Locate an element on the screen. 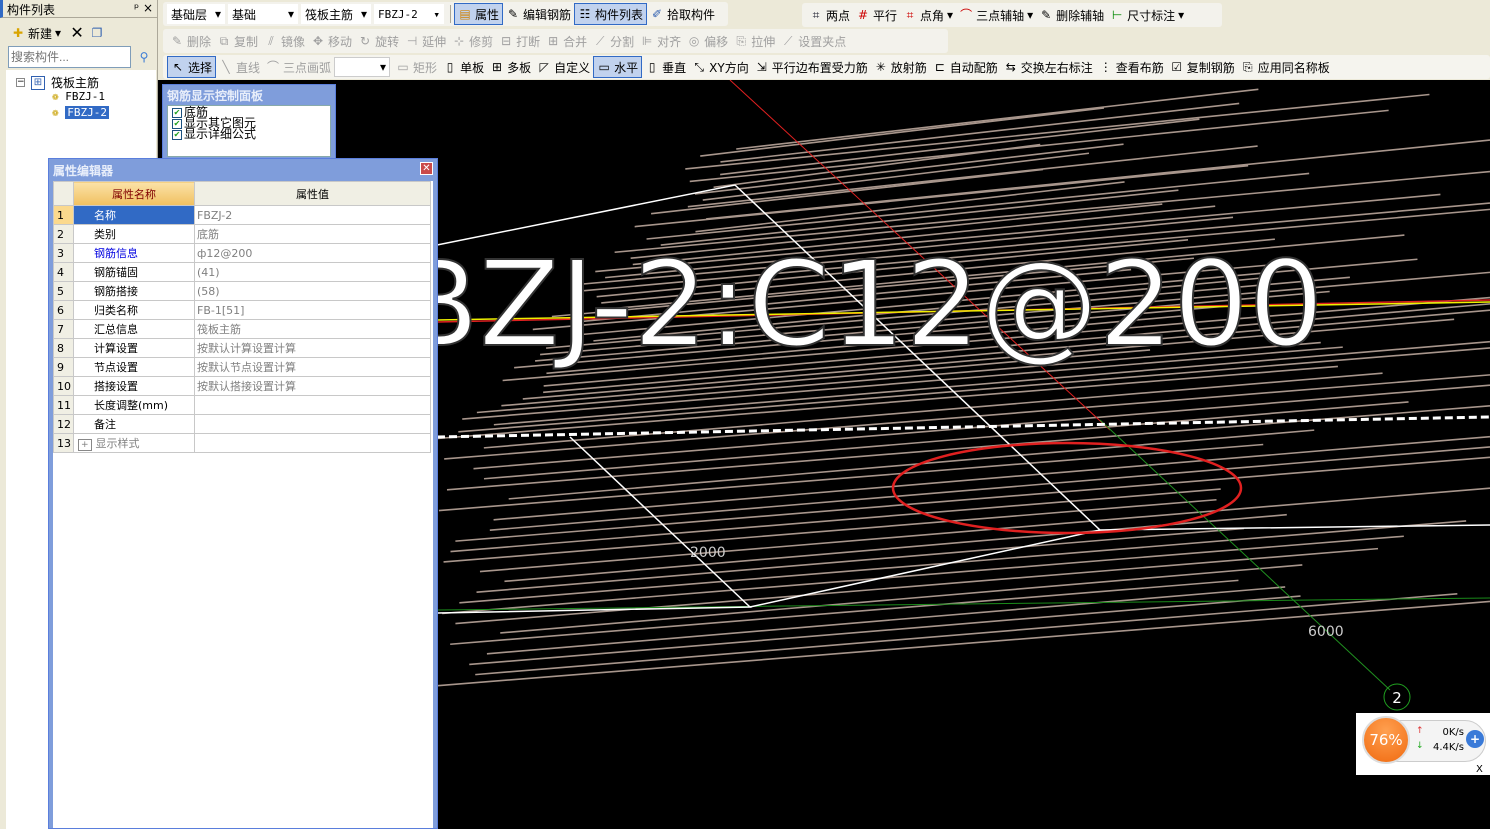 The width and height of the screenshot is (1490, 829). property-name: + 显示样式 is located at coordinates (134, 443).